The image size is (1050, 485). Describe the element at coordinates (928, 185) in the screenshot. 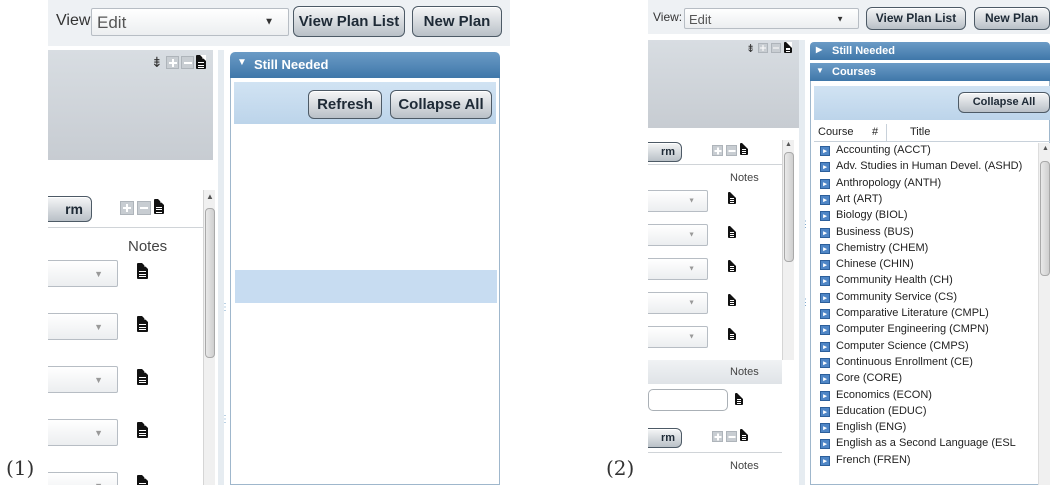

I see `course-subject-item: ▸ Anthropology (ANTH)` at that location.